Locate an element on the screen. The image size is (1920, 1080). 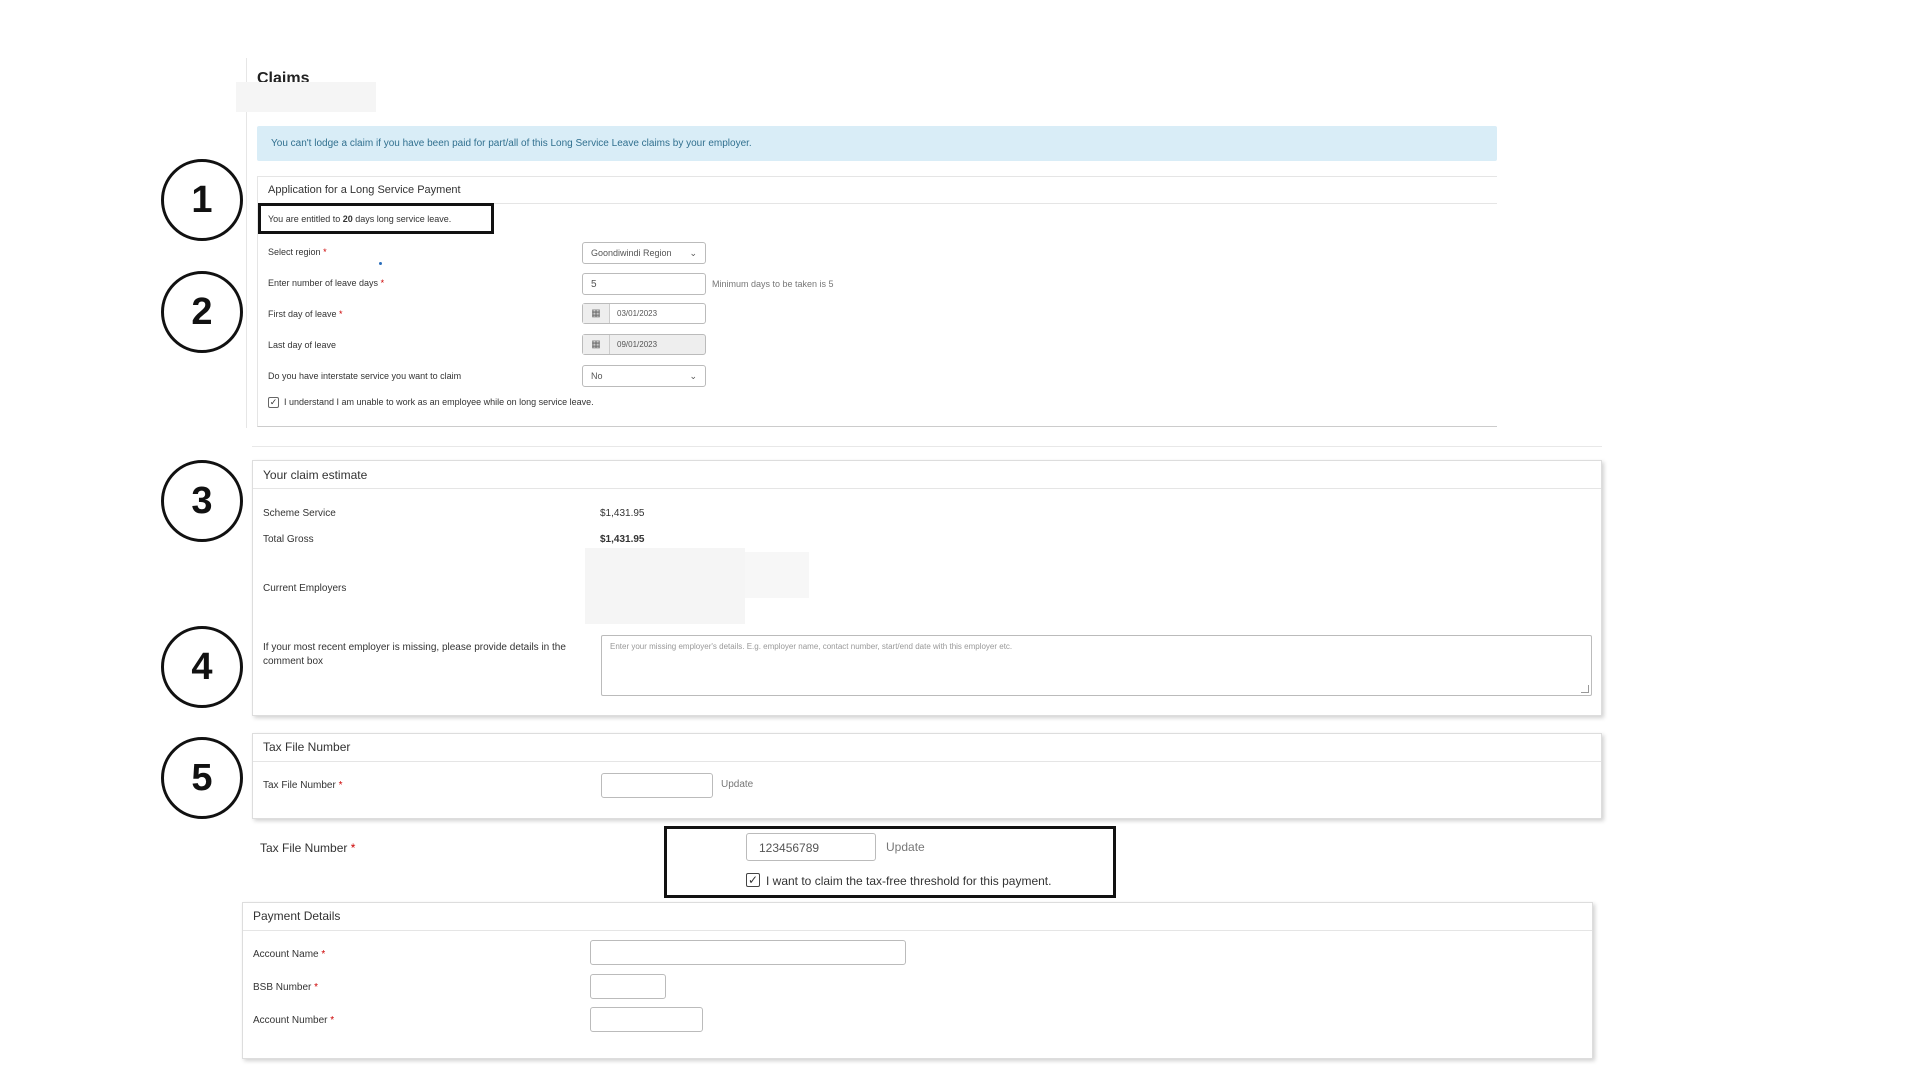
leave-days-input: 5 is located at coordinates (644, 284).